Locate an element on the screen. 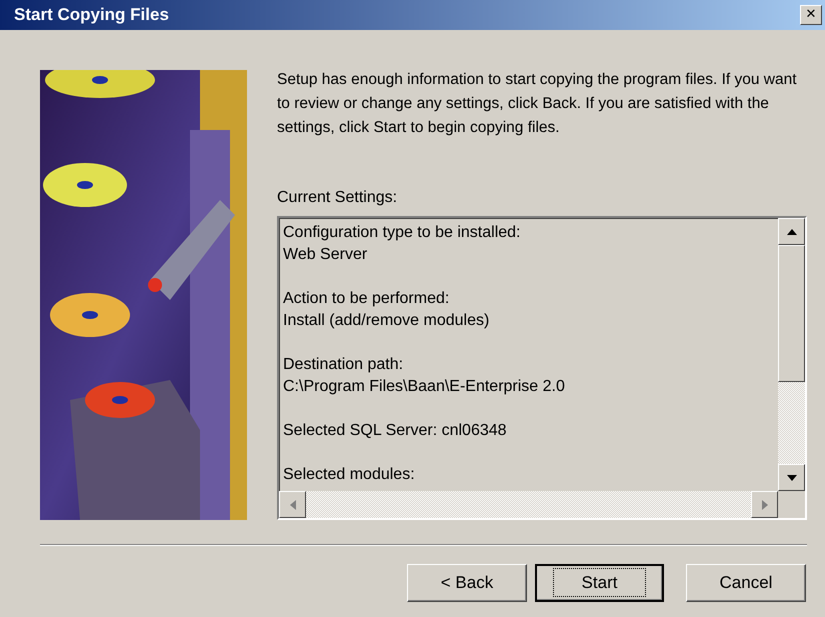 Image resolution: width=825 pixels, height=617 pixels. dialog-button: < Back is located at coordinates (467, 583).